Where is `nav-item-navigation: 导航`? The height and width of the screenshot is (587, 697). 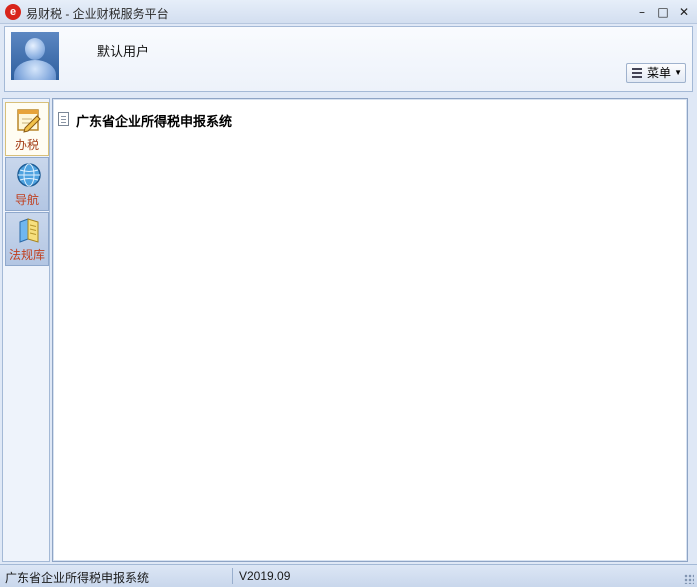 nav-item-navigation: 导航 is located at coordinates (27, 184).